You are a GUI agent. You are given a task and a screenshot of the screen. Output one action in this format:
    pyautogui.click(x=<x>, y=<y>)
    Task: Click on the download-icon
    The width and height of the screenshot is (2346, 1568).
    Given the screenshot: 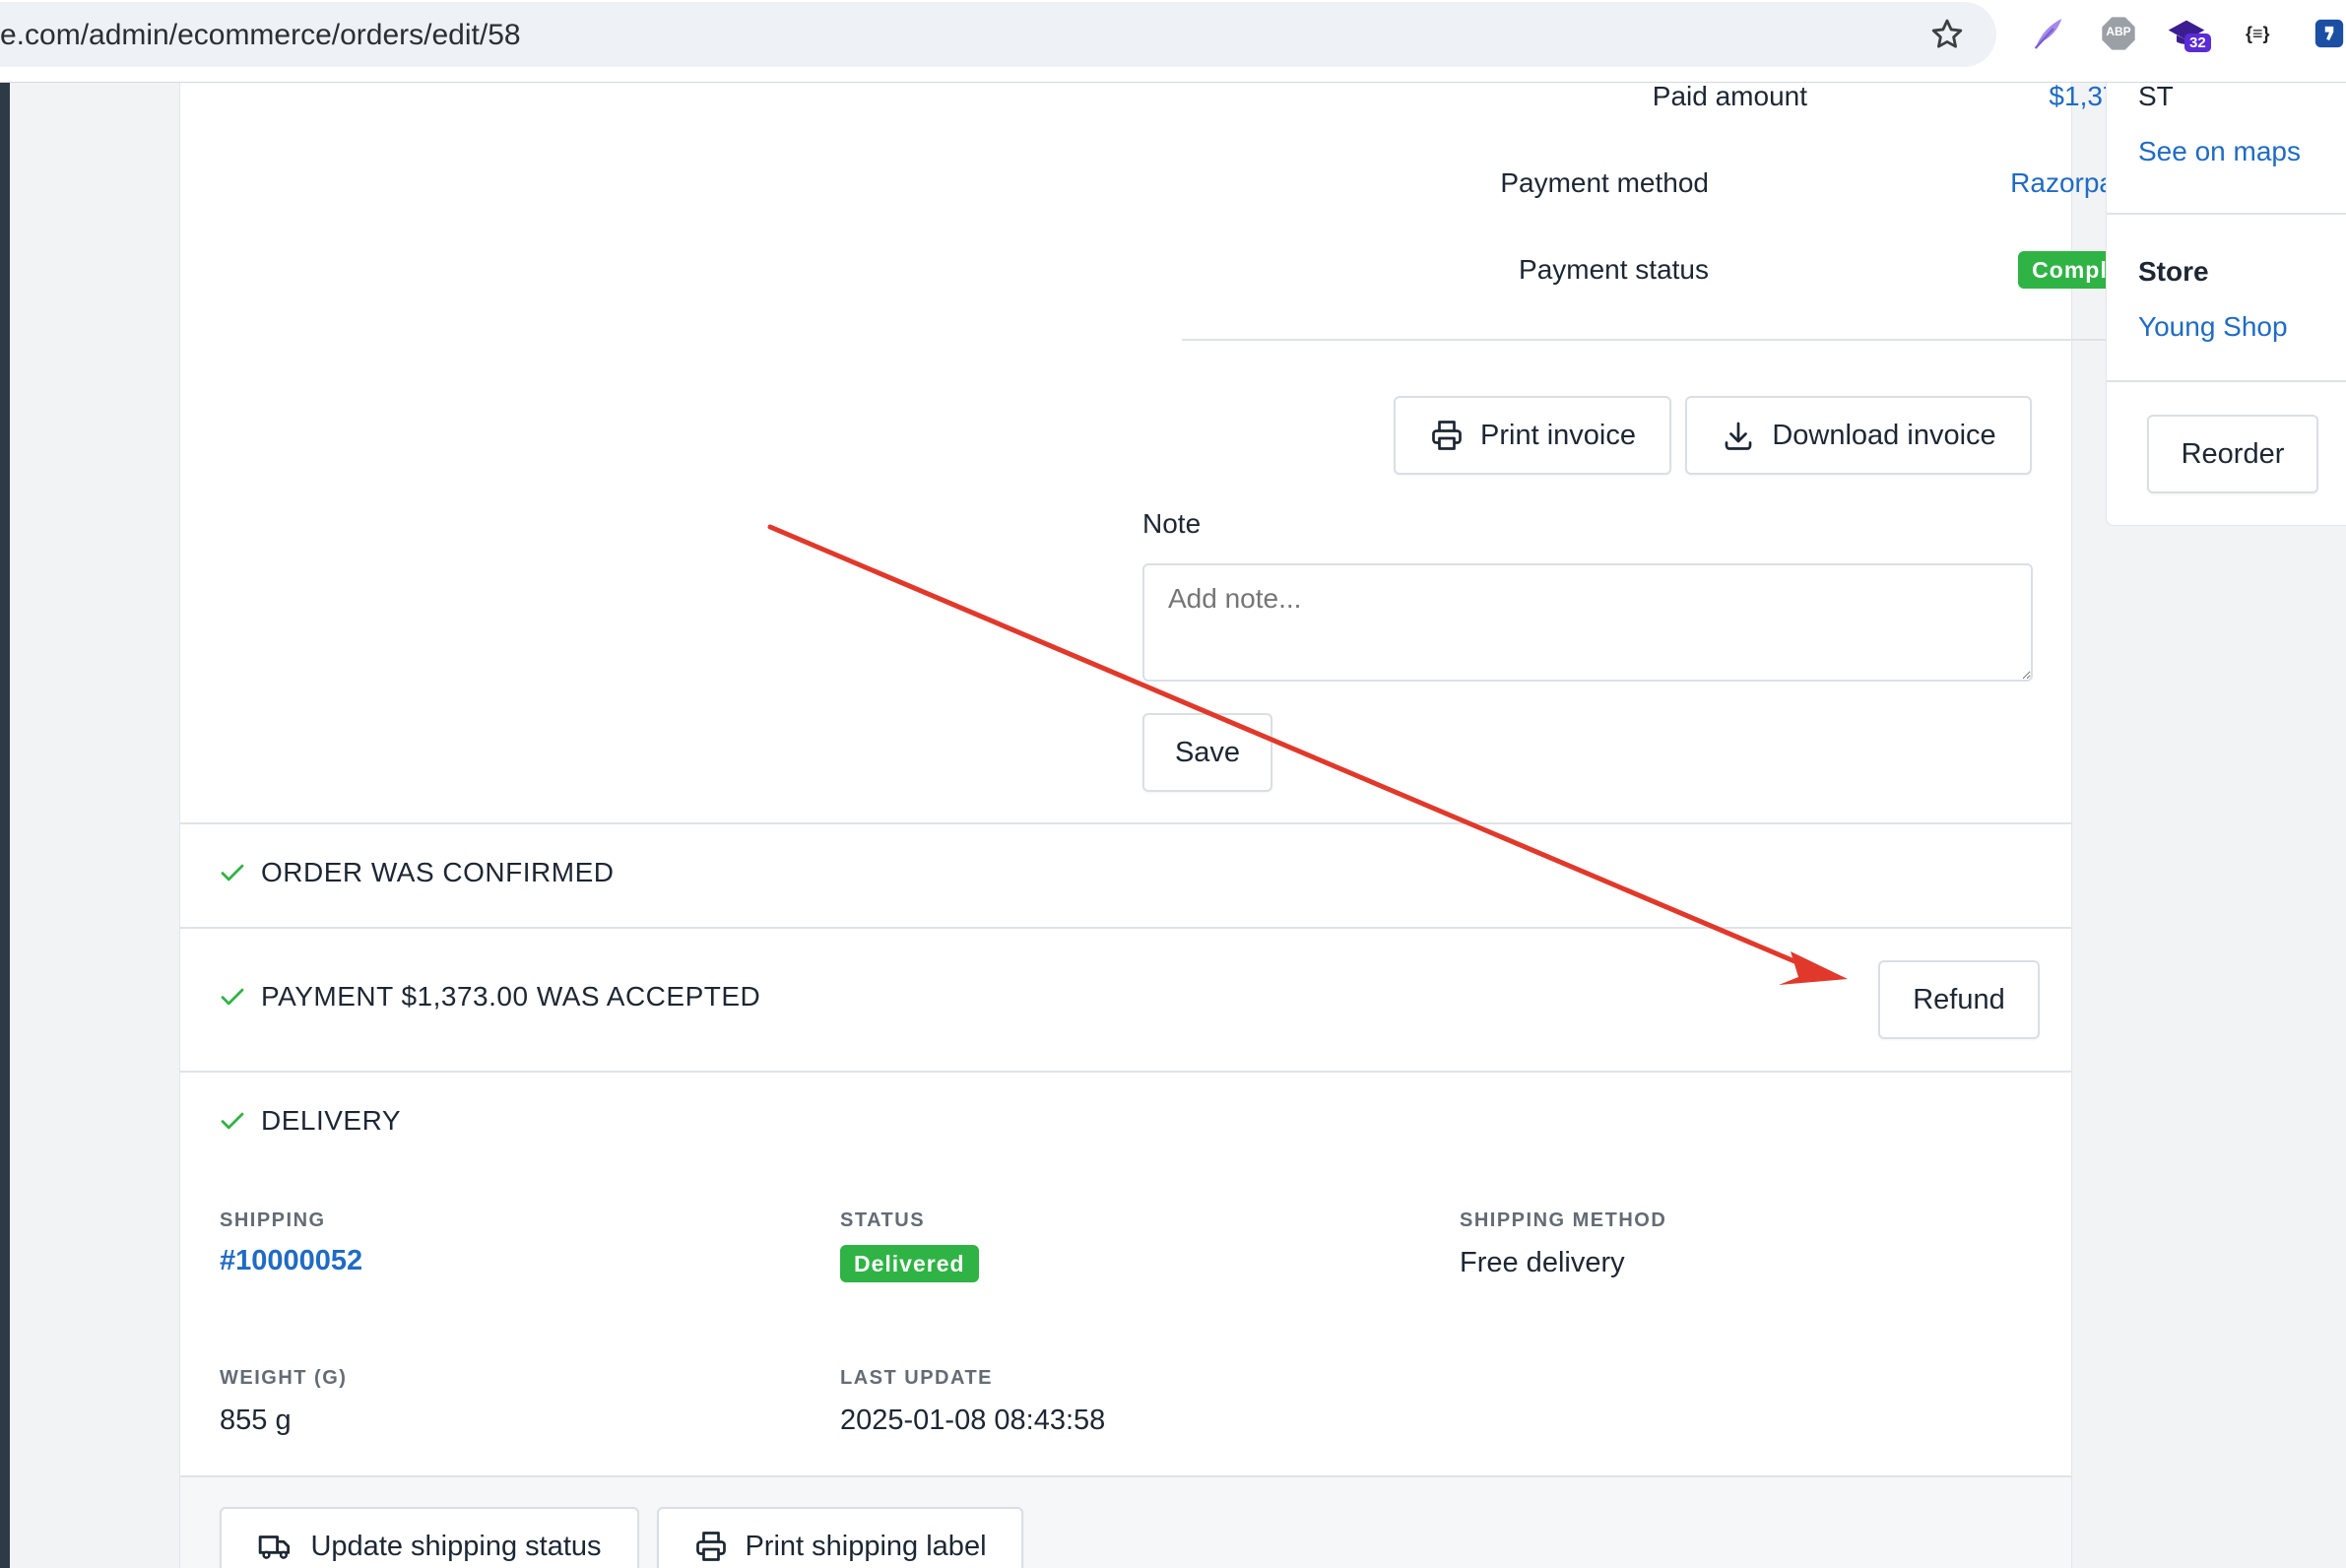 What is the action you would take?
    pyautogui.click(x=1738, y=436)
    